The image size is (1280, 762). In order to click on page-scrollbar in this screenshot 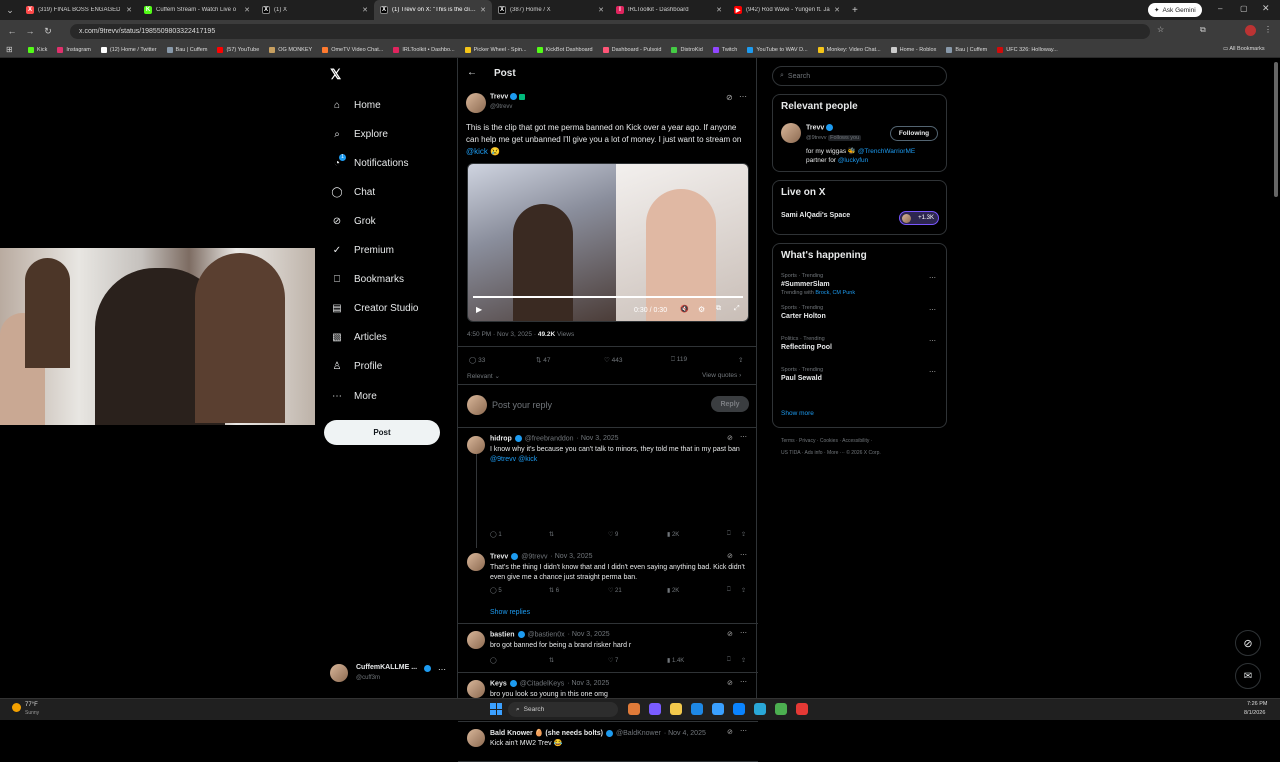, I will do `click(1276, 129)`.